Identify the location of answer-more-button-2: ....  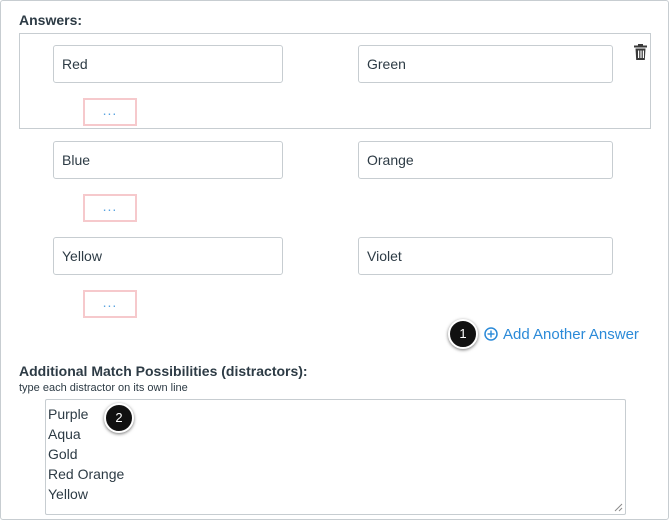
(110, 208).